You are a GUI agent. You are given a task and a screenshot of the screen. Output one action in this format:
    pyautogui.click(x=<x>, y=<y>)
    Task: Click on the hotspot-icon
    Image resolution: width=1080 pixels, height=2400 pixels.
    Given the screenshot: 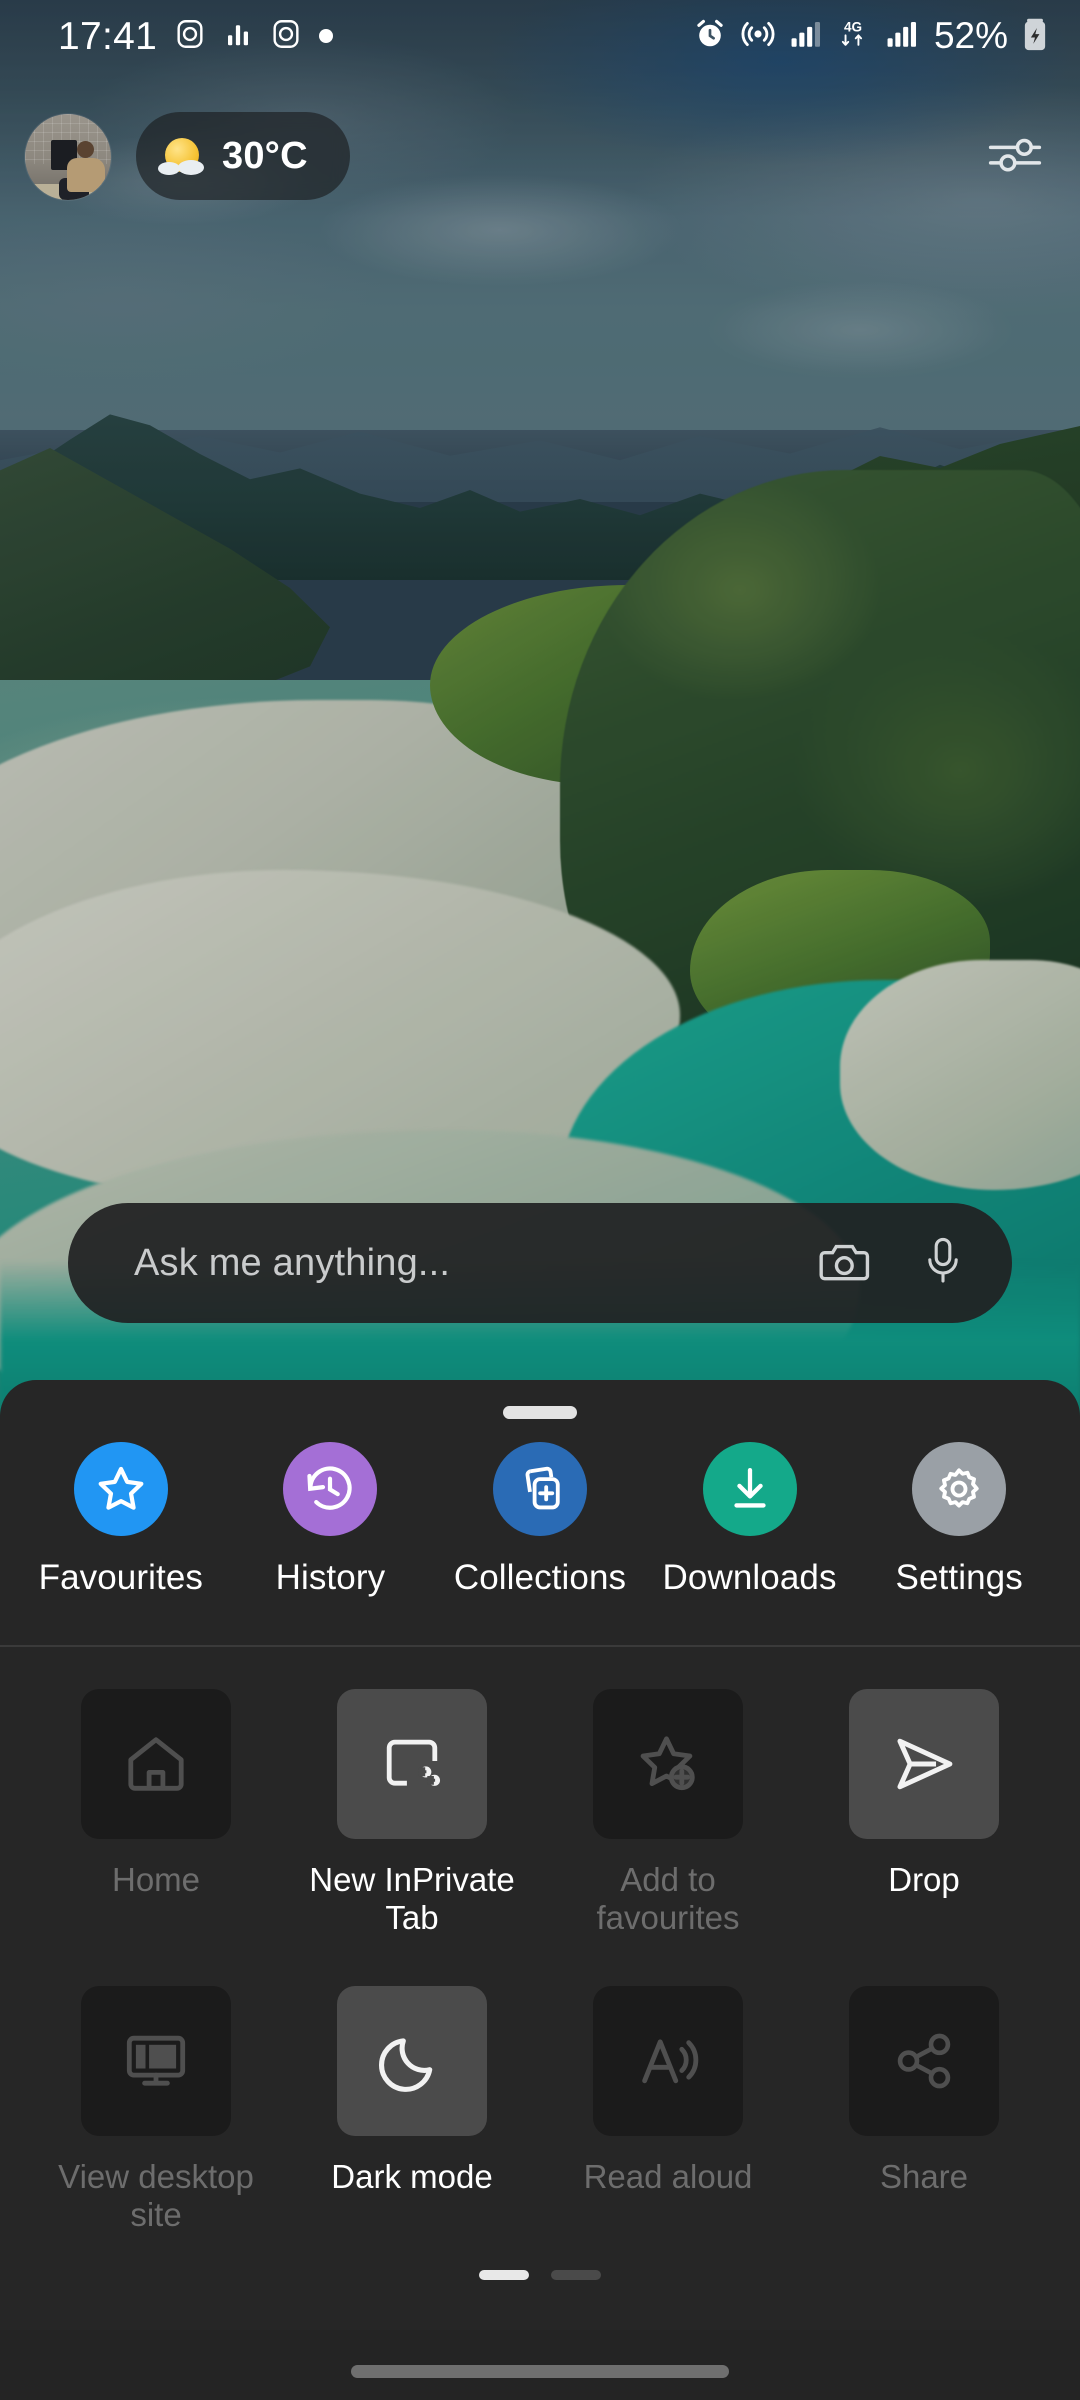 What is the action you would take?
    pyautogui.click(x=758, y=36)
    